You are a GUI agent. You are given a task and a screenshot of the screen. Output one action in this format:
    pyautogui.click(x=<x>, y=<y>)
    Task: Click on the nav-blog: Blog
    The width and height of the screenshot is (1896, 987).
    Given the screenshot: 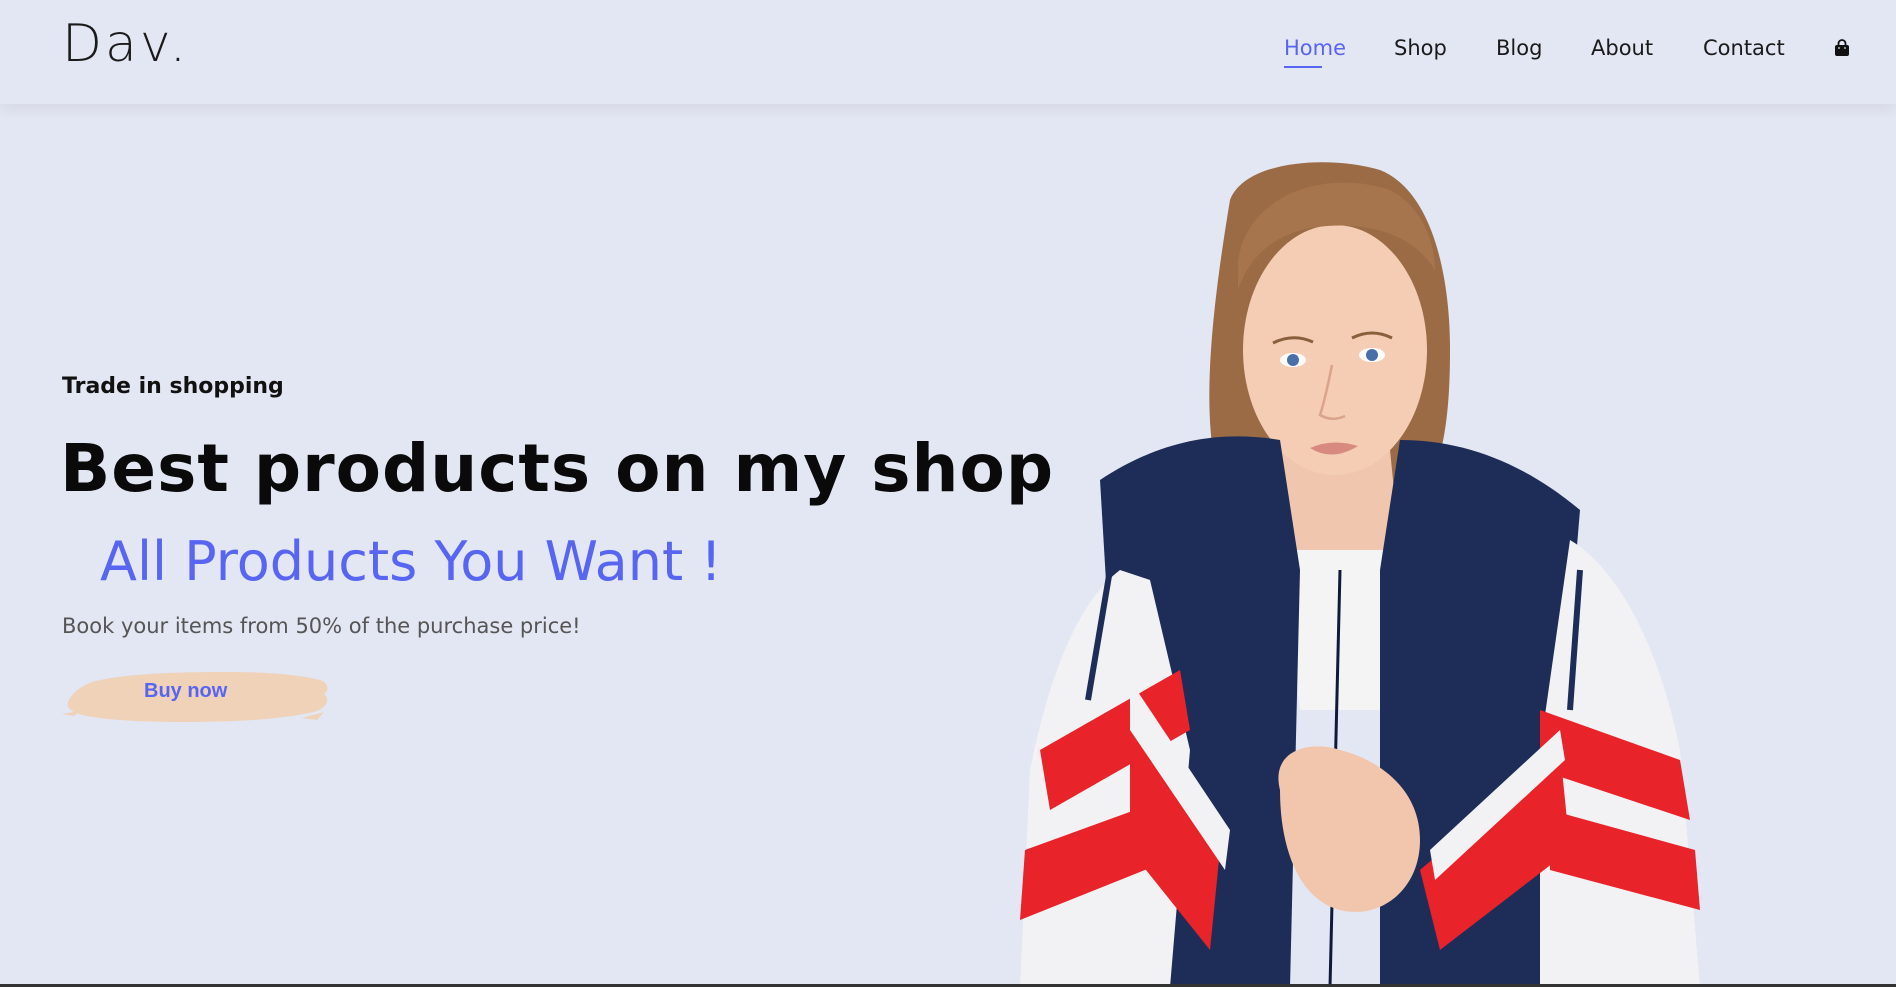 What is the action you would take?
    pyautogui.click(x=1519, y=48)
    